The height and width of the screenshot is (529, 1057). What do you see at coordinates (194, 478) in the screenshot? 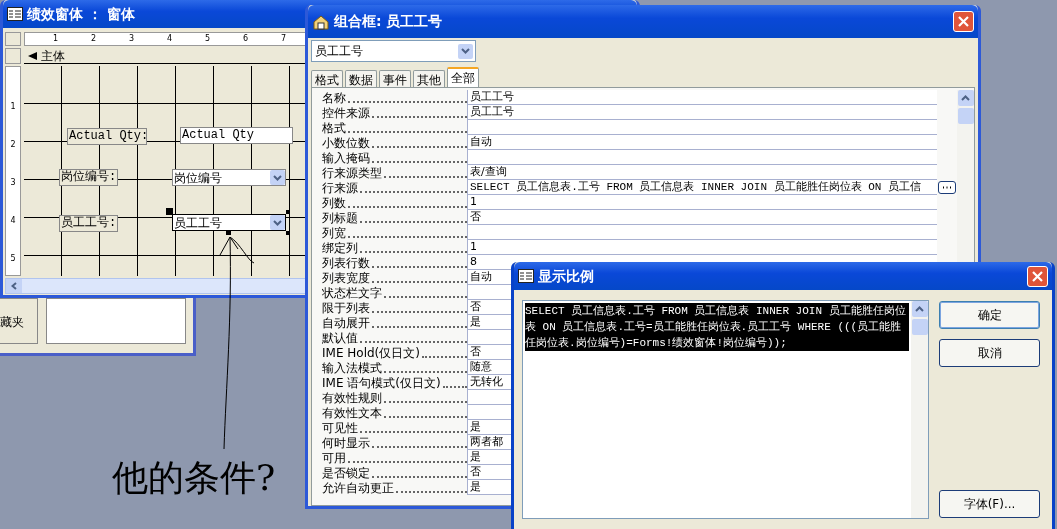
I see `handwritten-annotation: 他的条件?` at bounding box center [194, 478].